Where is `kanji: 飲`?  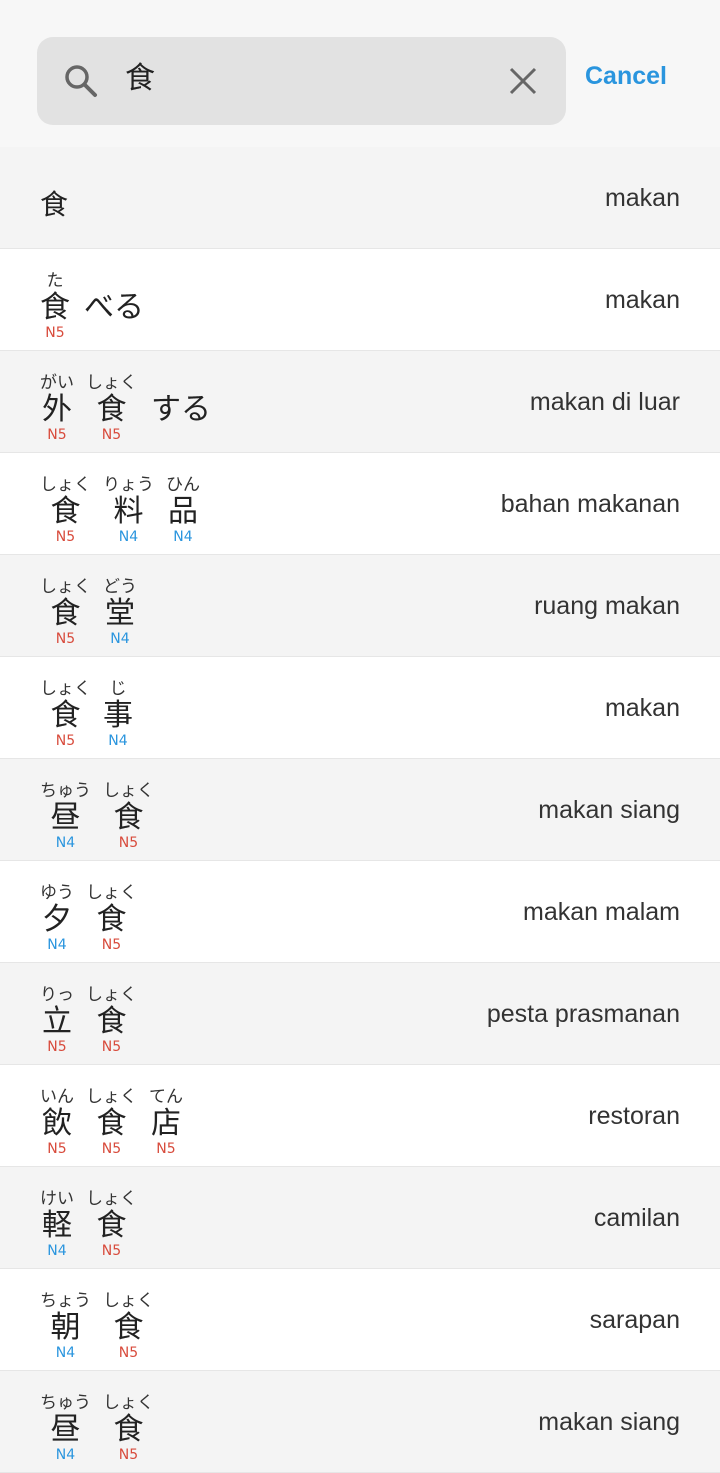
kanji: 飲 is located at coordinates (57, 1123).